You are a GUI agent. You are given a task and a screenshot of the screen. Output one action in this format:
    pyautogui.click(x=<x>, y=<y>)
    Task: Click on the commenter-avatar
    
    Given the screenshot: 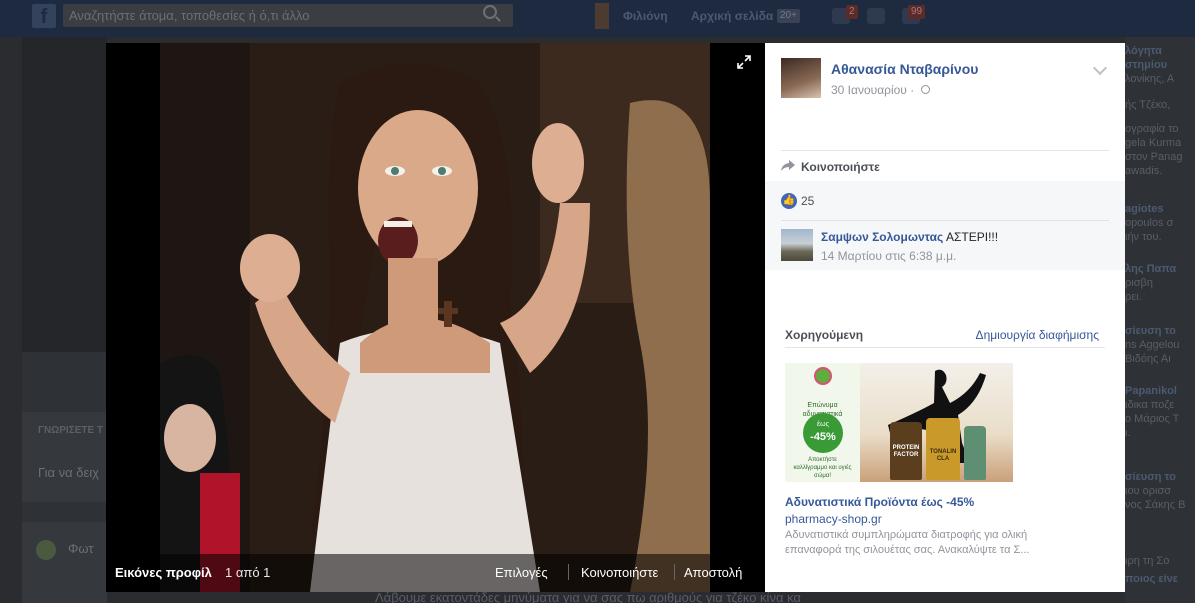 What is the action you would take?
    pyautogui.click(x=797, y=245)
    